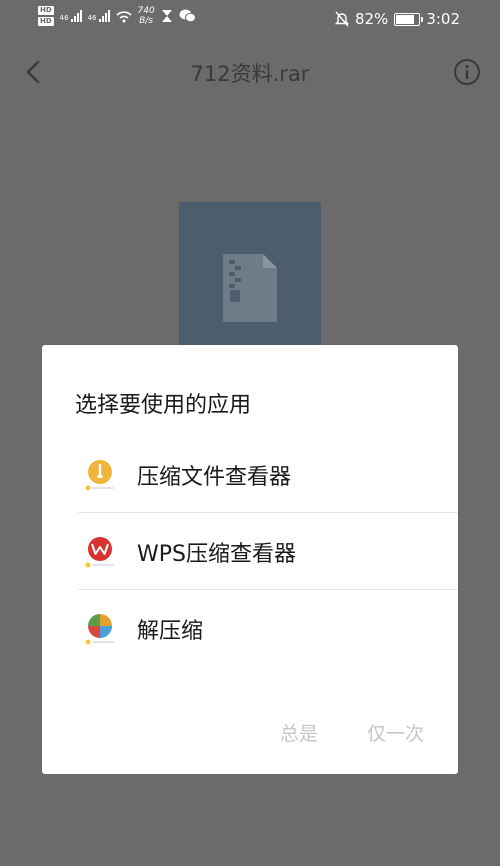 The image size is (500, 866). What do you see at coordinates (299, 732) in the screenshot?
I see `always-button: 总是` at bounding box center [299, 732].